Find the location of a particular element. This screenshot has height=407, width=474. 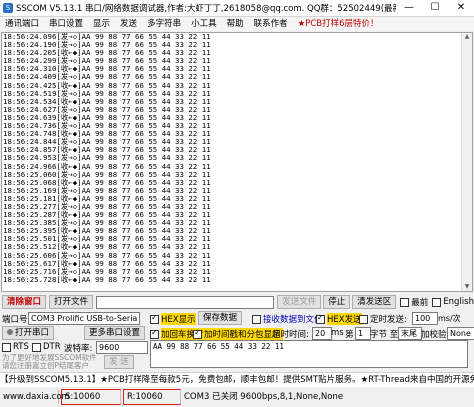

timeout-unit: ms is located at coordinates (337, 333).